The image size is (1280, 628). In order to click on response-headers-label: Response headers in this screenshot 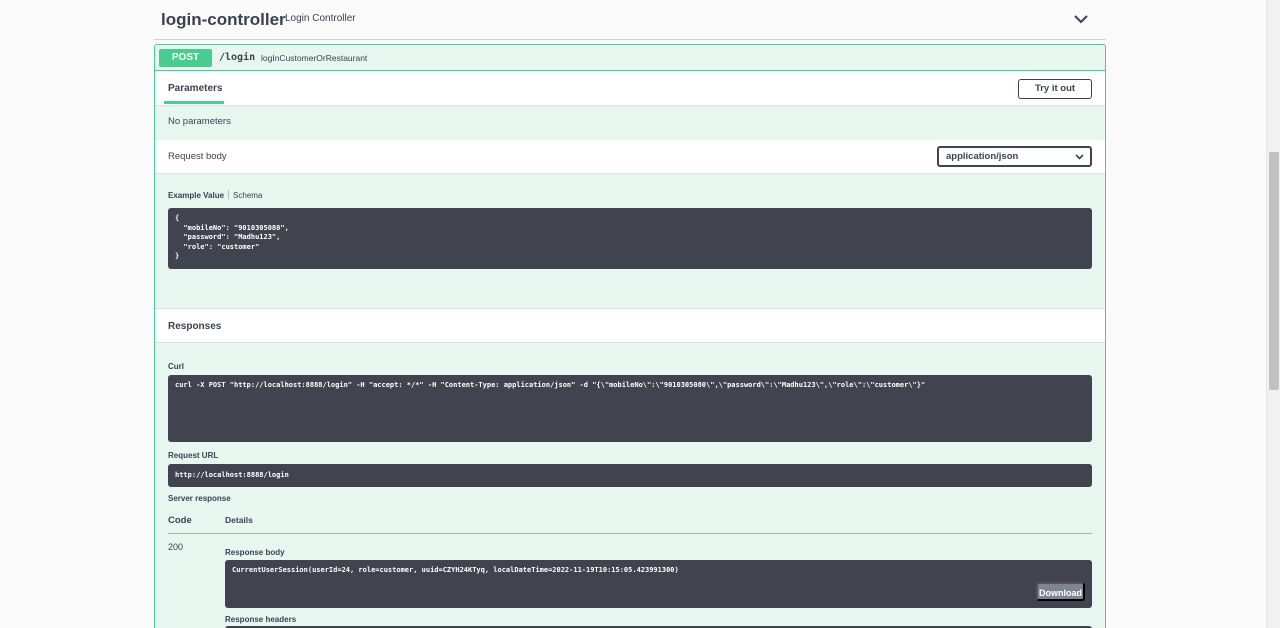, I will do `click(261, 619)`.